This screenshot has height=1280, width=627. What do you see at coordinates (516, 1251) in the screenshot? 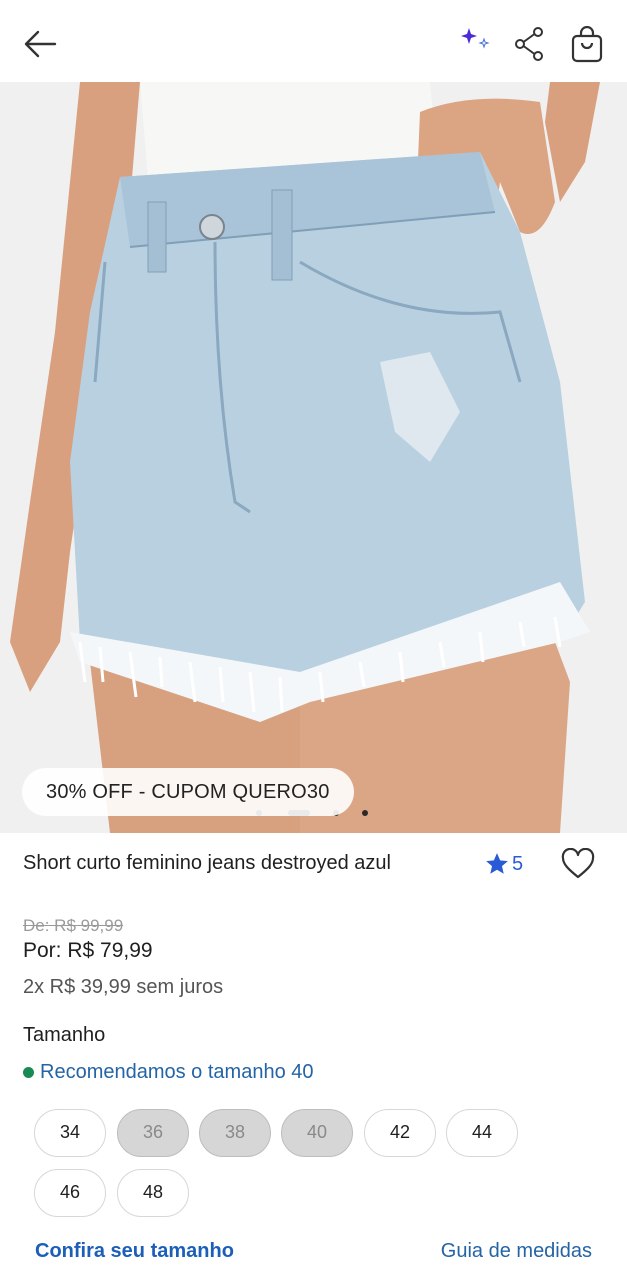
I see `size-guide-link: Guia de medidas` at bounding box center [516, 1251].